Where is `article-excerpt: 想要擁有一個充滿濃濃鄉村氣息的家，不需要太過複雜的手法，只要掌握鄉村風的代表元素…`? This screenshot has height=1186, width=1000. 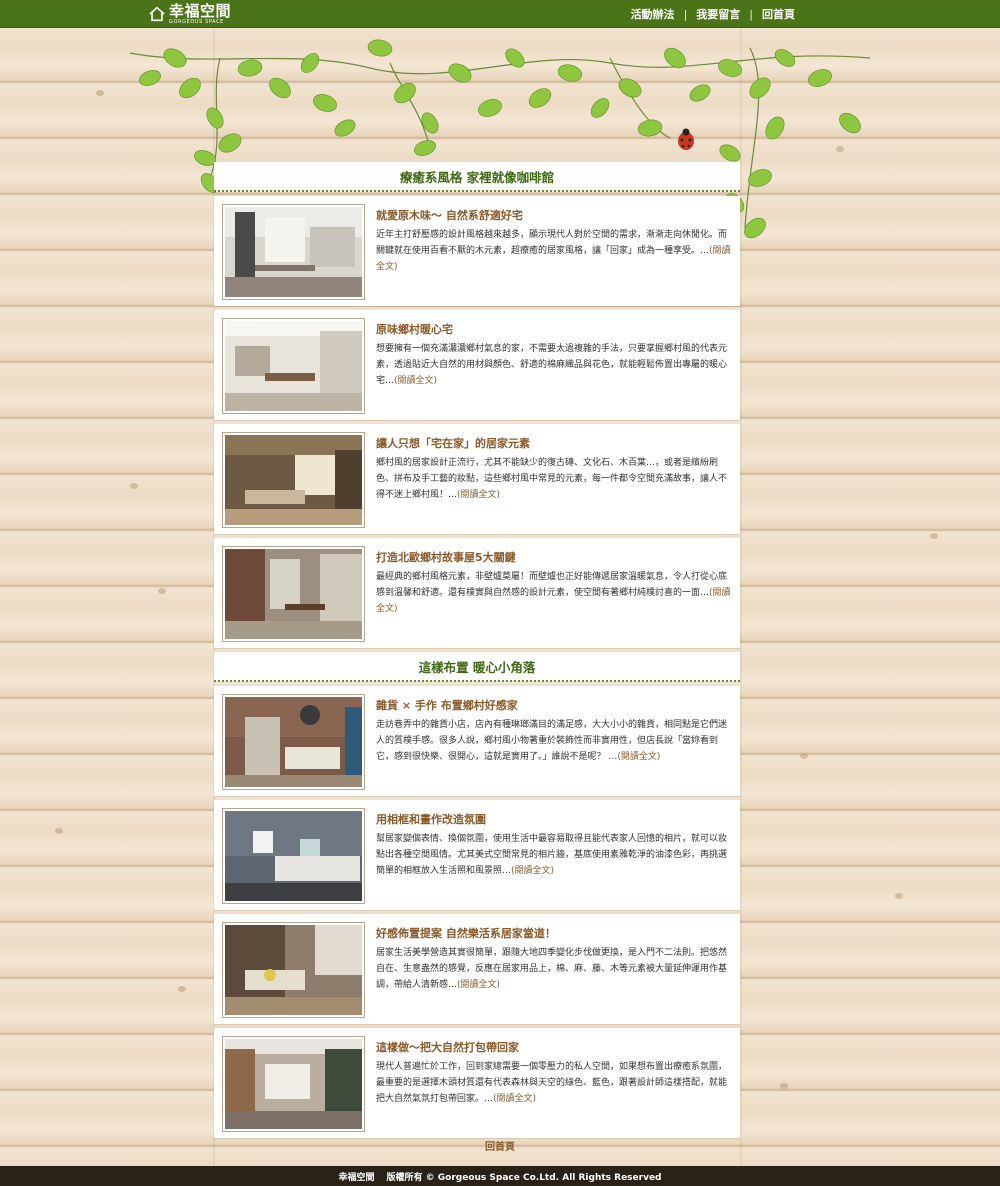 article-excerpt: 想要擁有一個充滿濃濃鄉村氣息的家，不需要太過複雜的手法，只要掌握鄉村風的代表元素… is located at coordinates (552, 365).